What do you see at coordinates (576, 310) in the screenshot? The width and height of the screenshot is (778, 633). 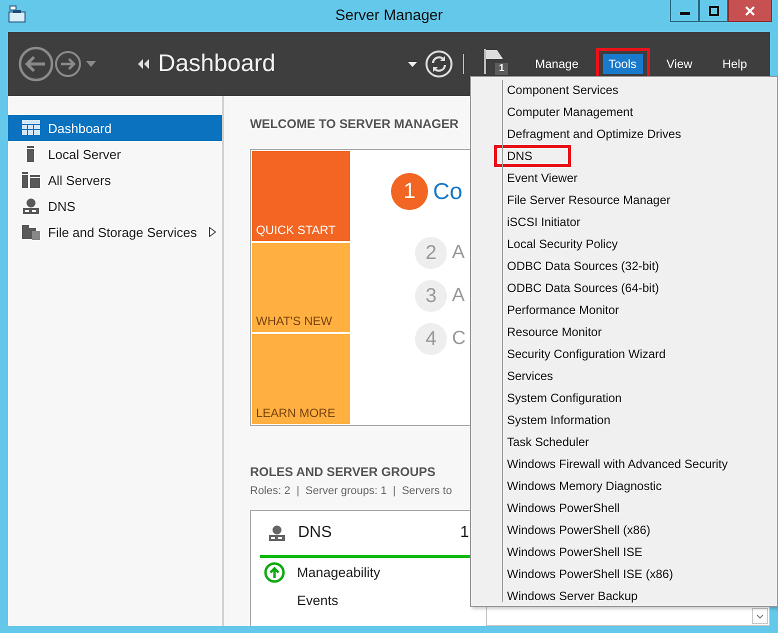 I see `menu-item: Performance Monitor` at bounding box center [576, 310].